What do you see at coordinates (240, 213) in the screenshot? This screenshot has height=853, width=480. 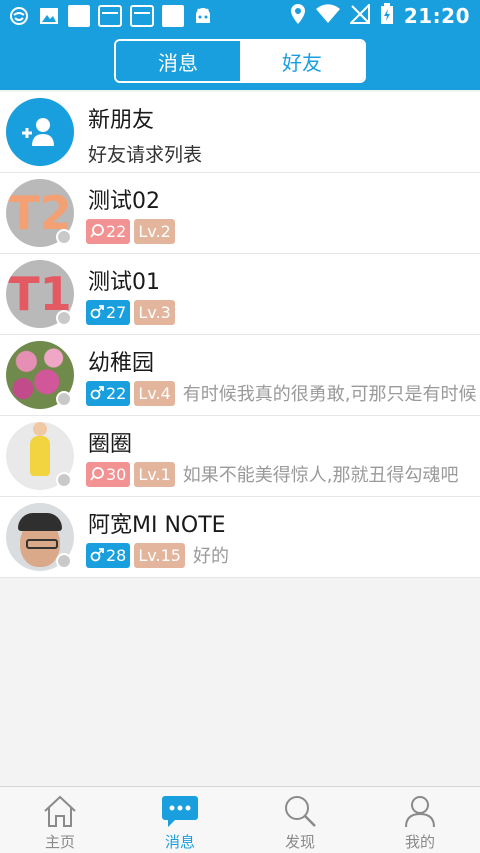 I see `list-item: T2 测试02 22 Lv.2` at bounding box center [240, 213].